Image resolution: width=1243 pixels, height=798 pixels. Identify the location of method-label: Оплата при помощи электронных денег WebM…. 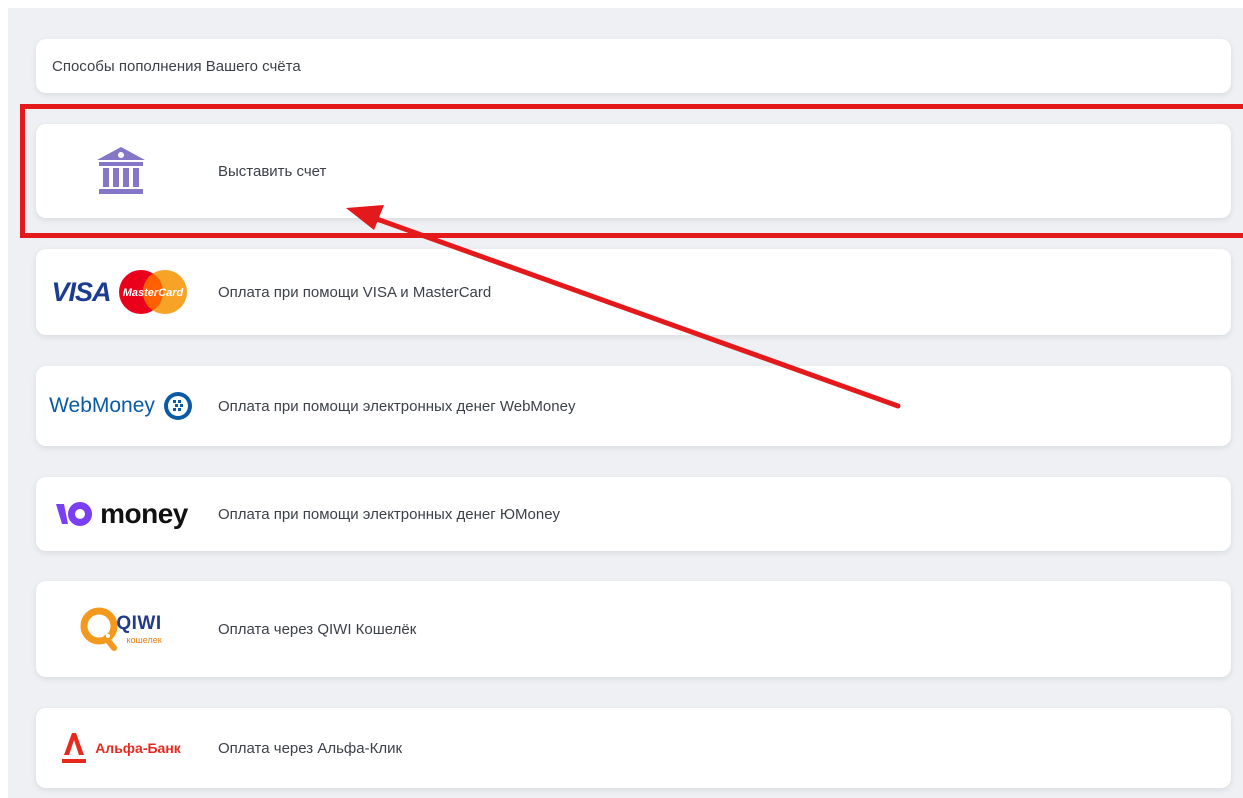
(397, 406).